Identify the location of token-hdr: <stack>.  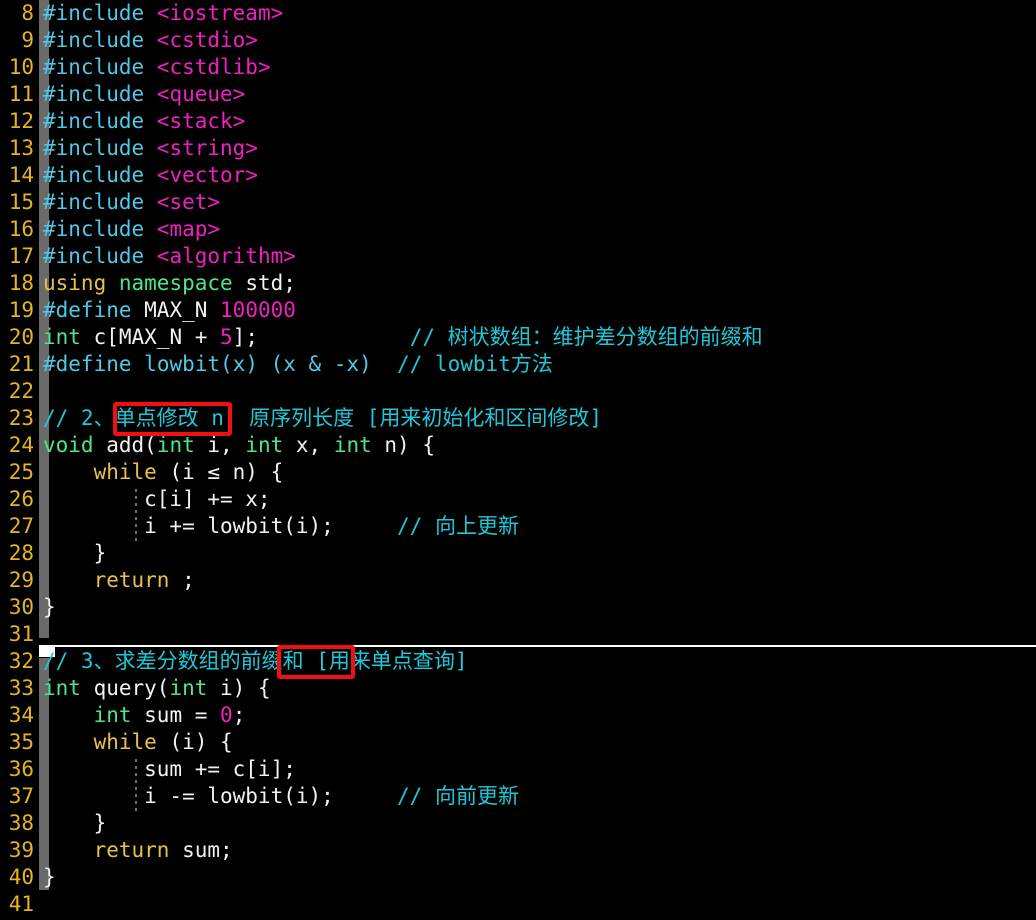
(201, 121).